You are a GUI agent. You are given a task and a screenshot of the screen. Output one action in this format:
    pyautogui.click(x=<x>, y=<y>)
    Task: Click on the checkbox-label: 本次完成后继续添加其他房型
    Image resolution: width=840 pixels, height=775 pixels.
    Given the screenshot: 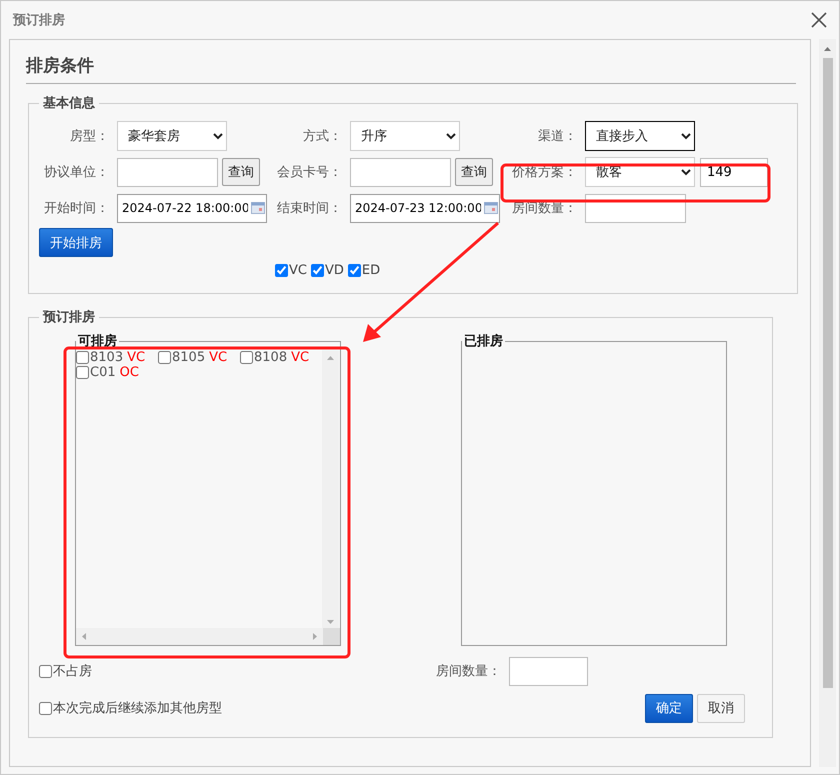 What is the action you would take?
    pyautogui.click(x=137, y=708)
    